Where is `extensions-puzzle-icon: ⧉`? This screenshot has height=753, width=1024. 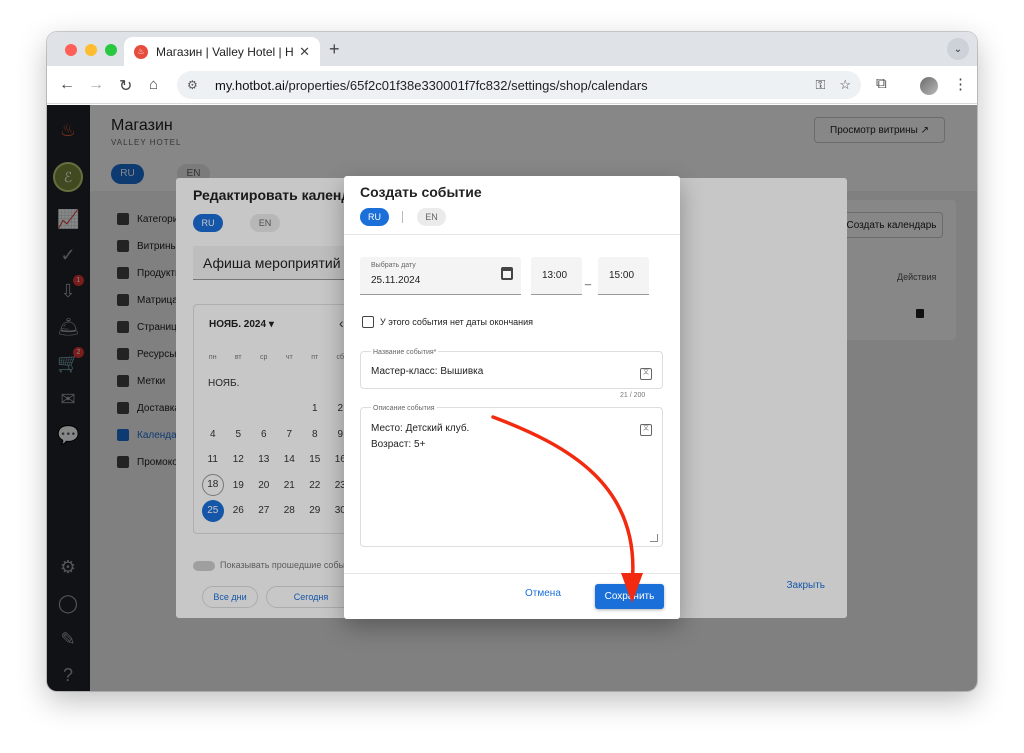
extensions-puzzle-icon: ⧉ is located at coordinates (881, 83).